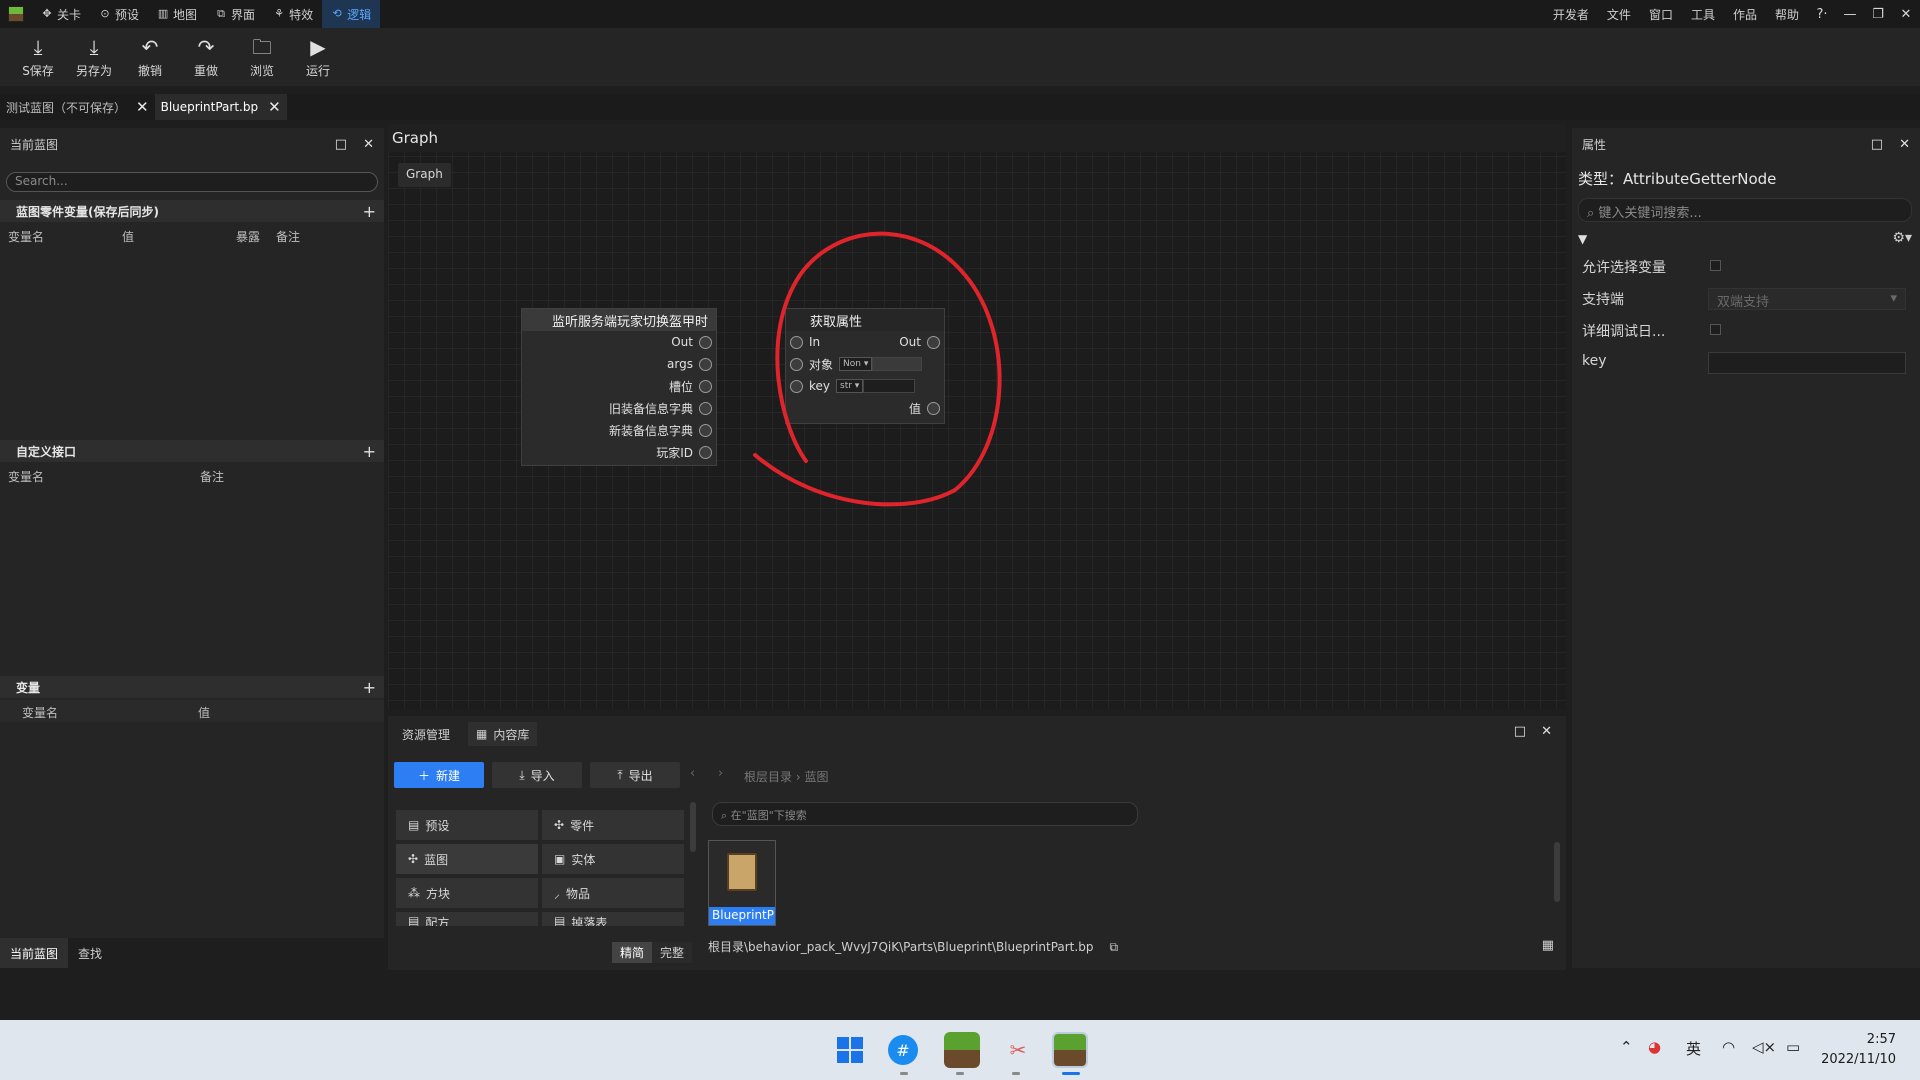 This screenshot has width=1920, height=1080. I want to click on menu-level: ✥ 关卡, so click(61, 14).